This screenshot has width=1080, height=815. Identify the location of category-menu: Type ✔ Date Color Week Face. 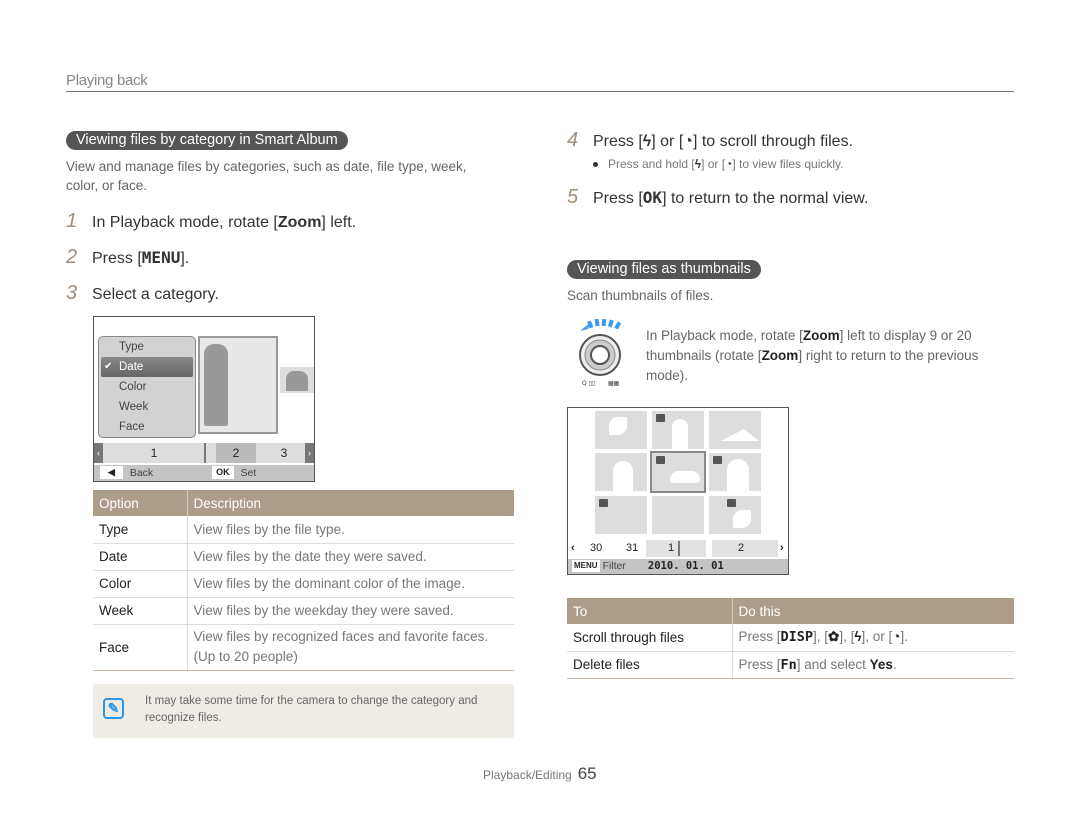
(147, 387).